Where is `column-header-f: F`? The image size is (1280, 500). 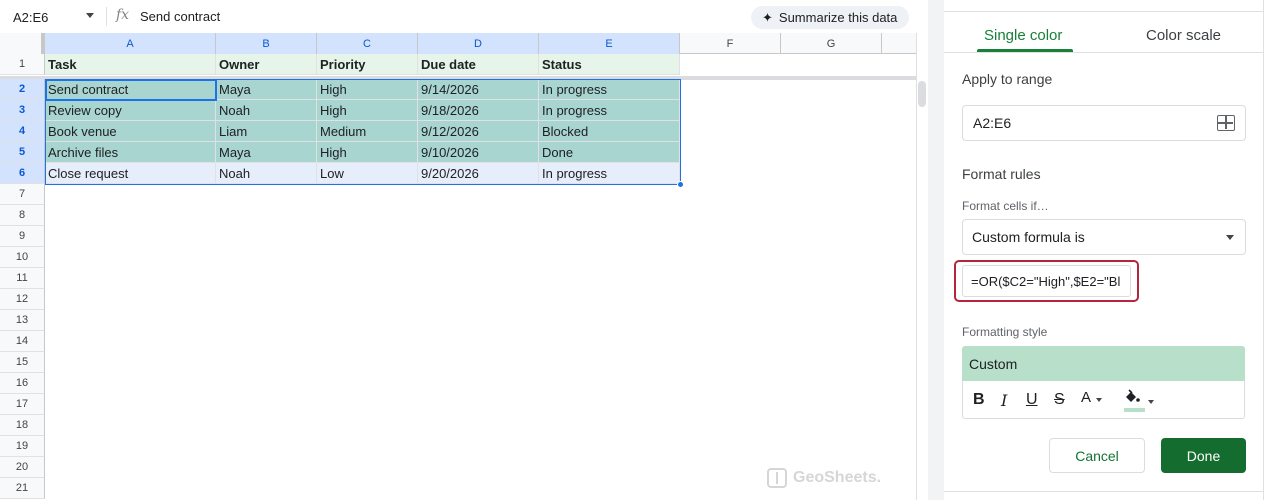 column-header-f: F is located at coordinates (730, 43).